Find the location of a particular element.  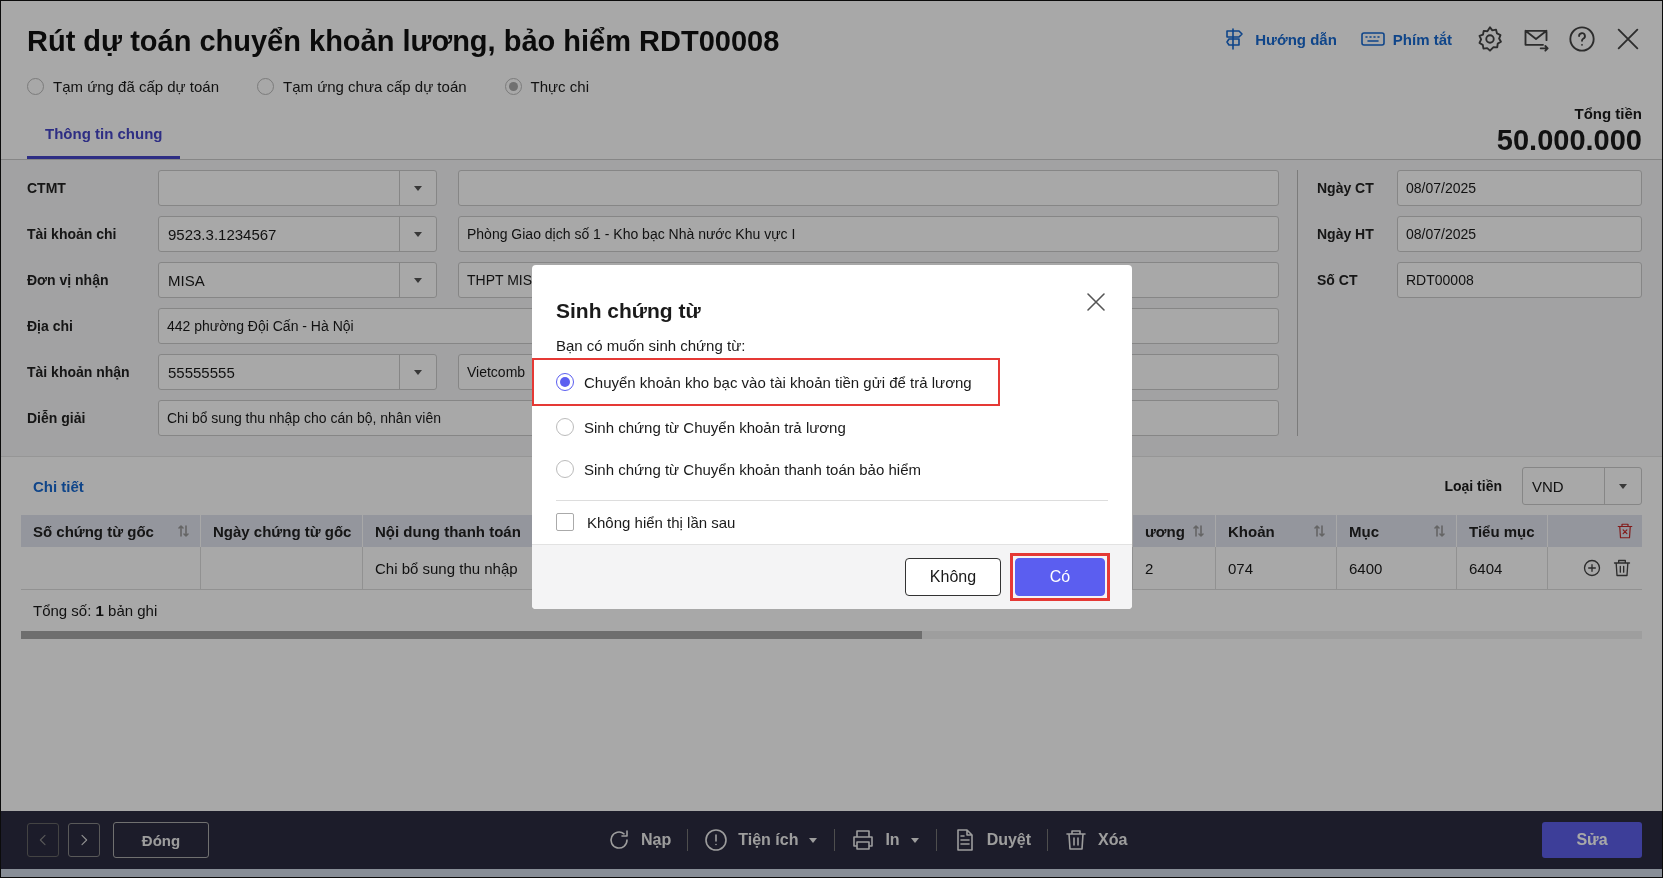

table-cell: 6404 is located at coordinates (1502, 568).